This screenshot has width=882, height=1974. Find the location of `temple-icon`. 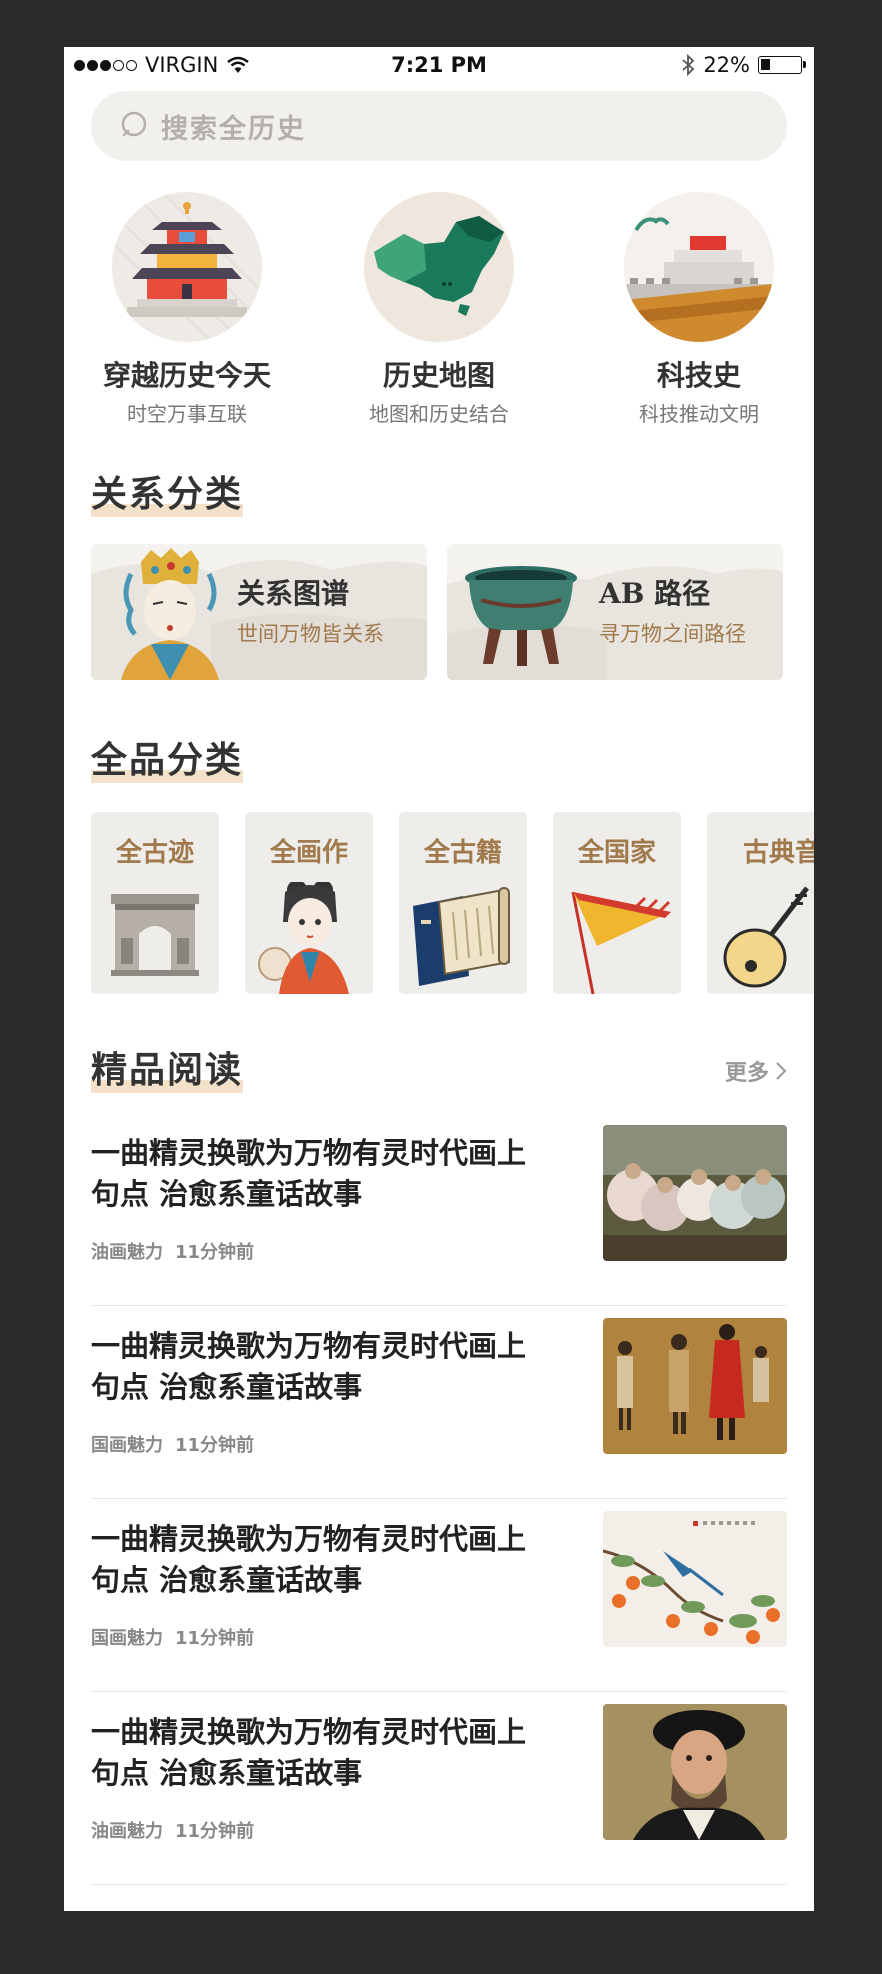

temple-icon is located at coordinates (187, 267).